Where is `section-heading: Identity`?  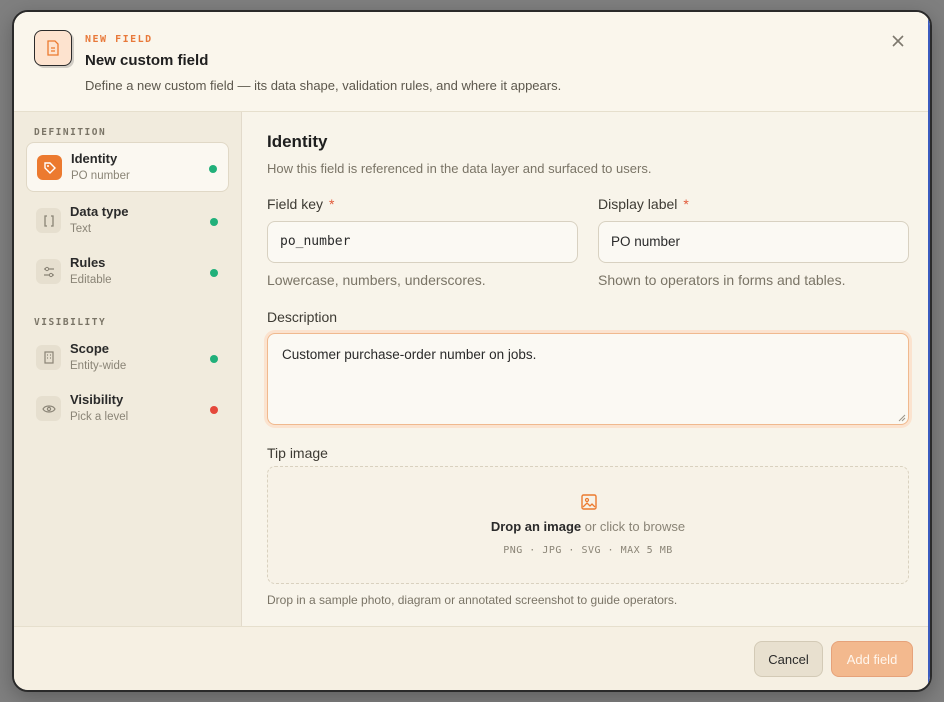
section-heading: Identity is located at coordinates (297, 141).